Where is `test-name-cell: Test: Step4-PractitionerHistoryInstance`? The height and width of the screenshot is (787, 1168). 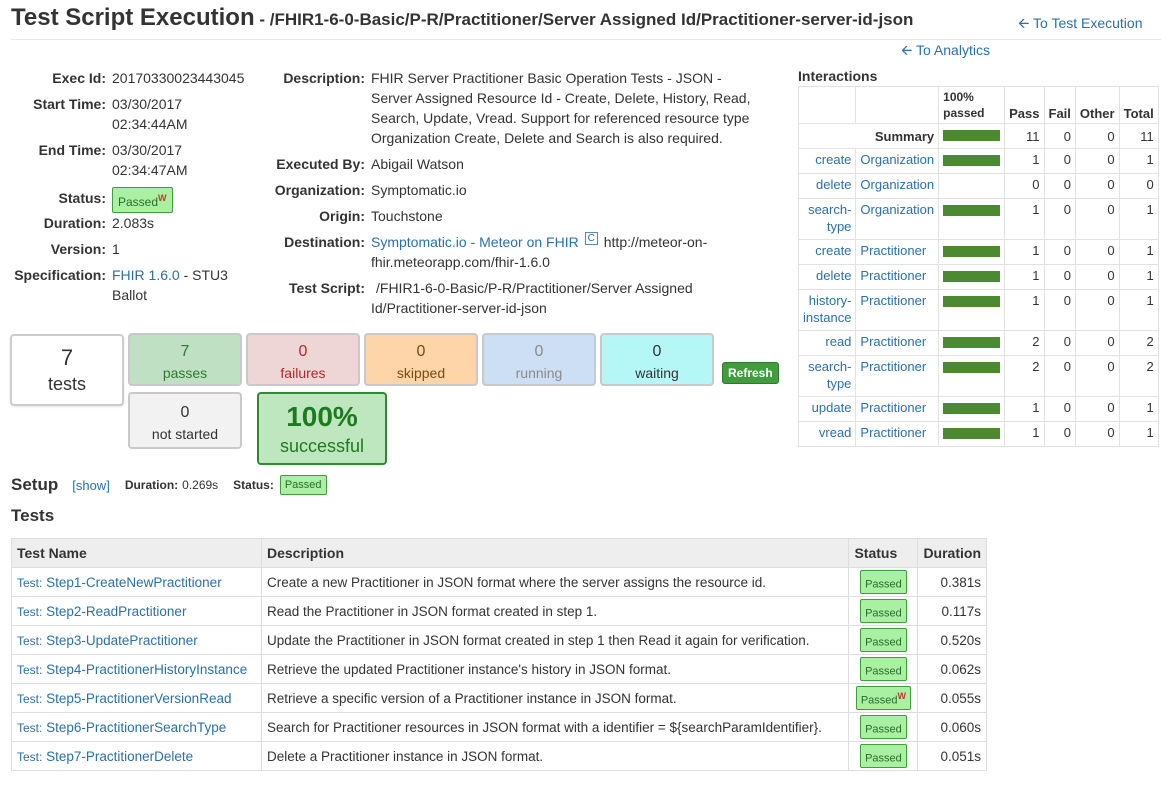 test-name-cell: Test: Step4-PractitionerHistoryInstance is located at coordinates (136, 669).